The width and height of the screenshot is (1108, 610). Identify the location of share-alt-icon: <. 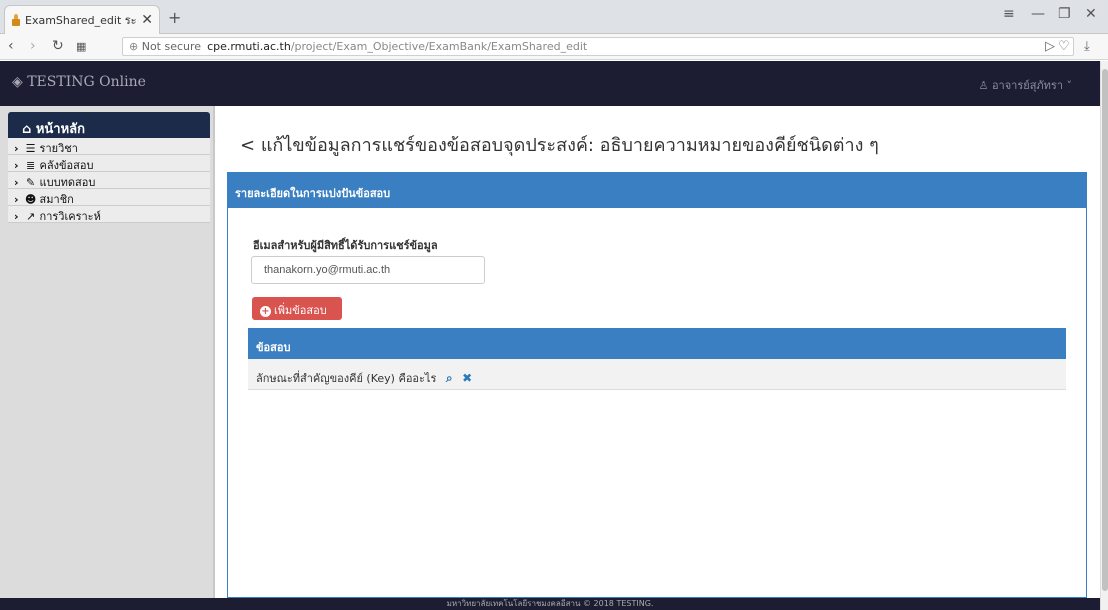
(250, 145).